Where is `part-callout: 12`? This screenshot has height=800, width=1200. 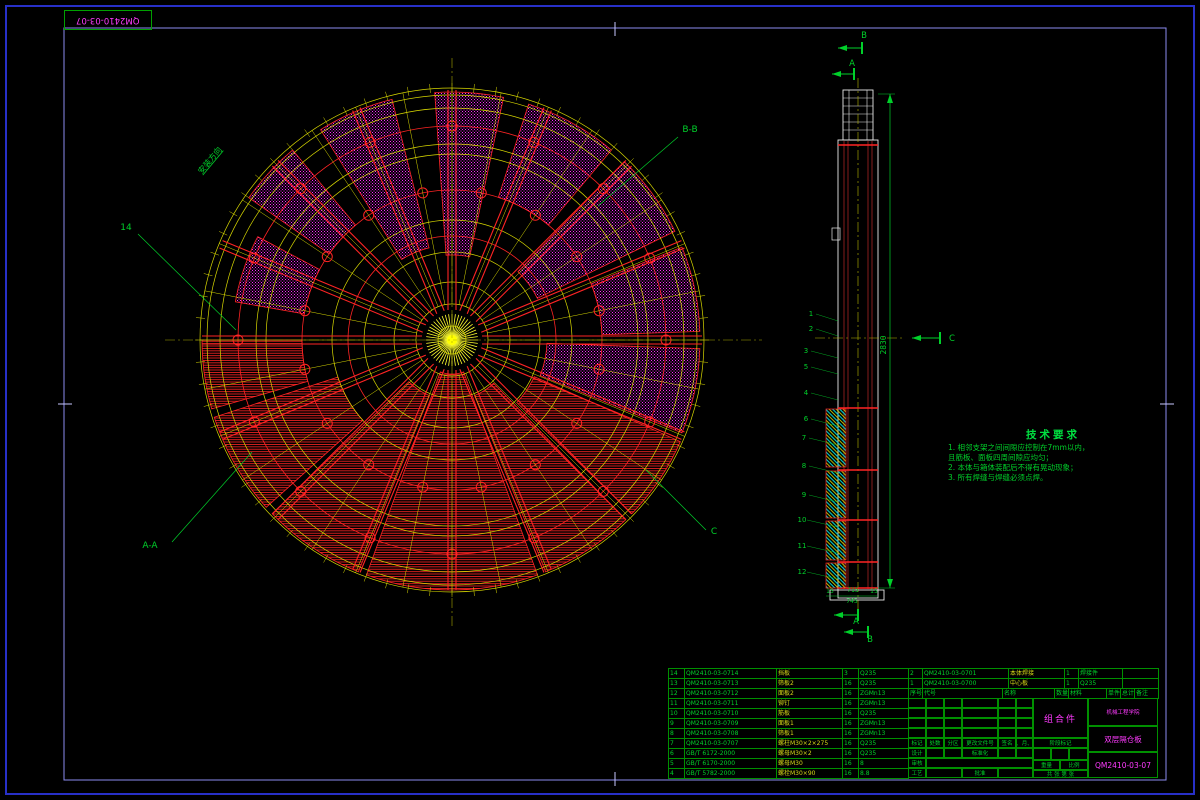 part-callout: 12 is located at coordinates (802, 572).